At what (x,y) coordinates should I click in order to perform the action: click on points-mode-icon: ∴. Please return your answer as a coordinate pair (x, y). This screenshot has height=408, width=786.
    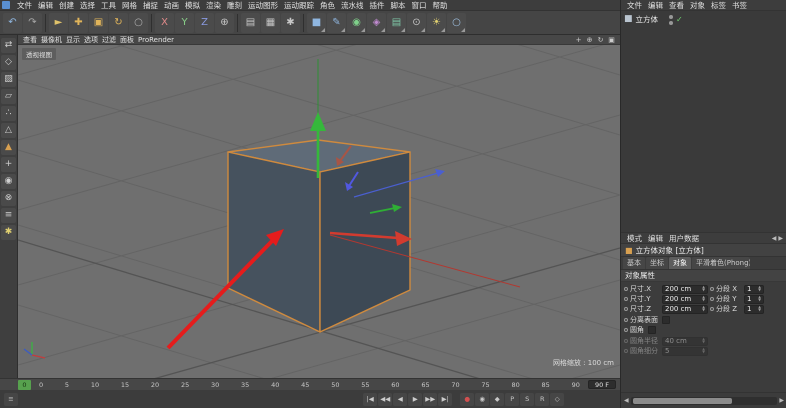
    Looking at the image, I should click on (8, 113).